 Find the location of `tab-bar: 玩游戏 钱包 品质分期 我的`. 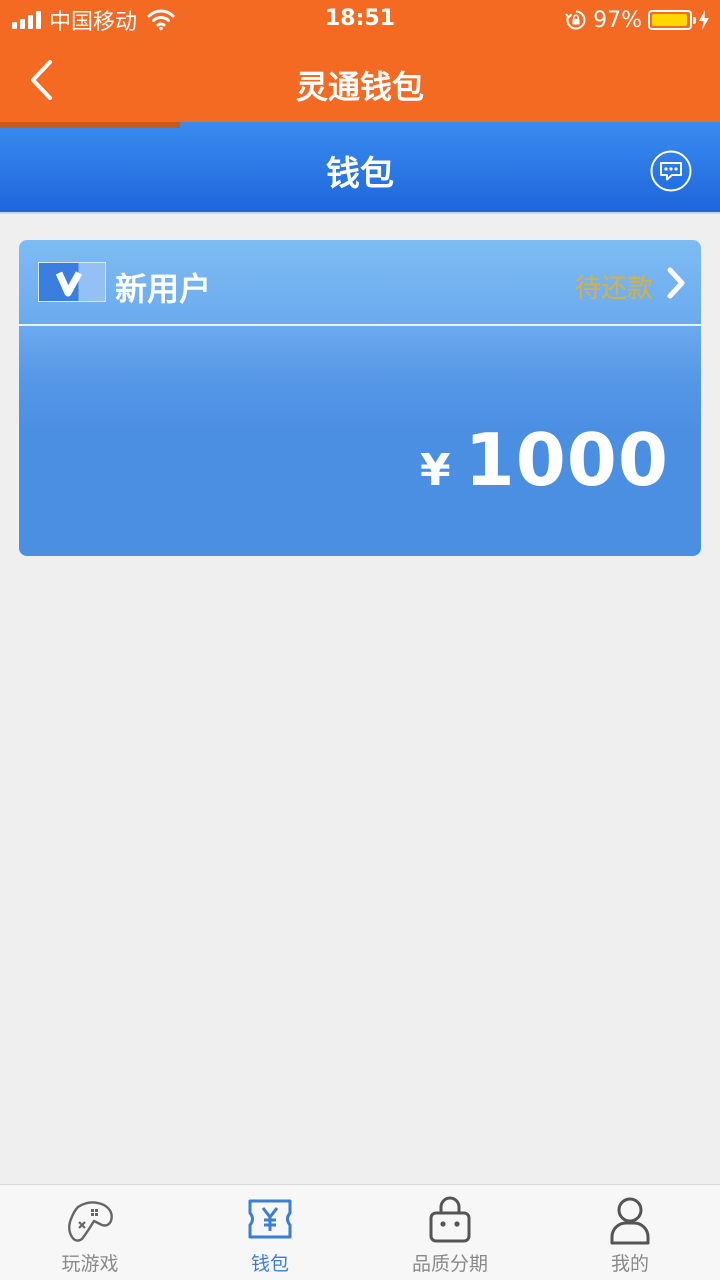

tab-bar: 玩游戏 钱包 品质分期 我的 is located at coordinates (360, 1232).